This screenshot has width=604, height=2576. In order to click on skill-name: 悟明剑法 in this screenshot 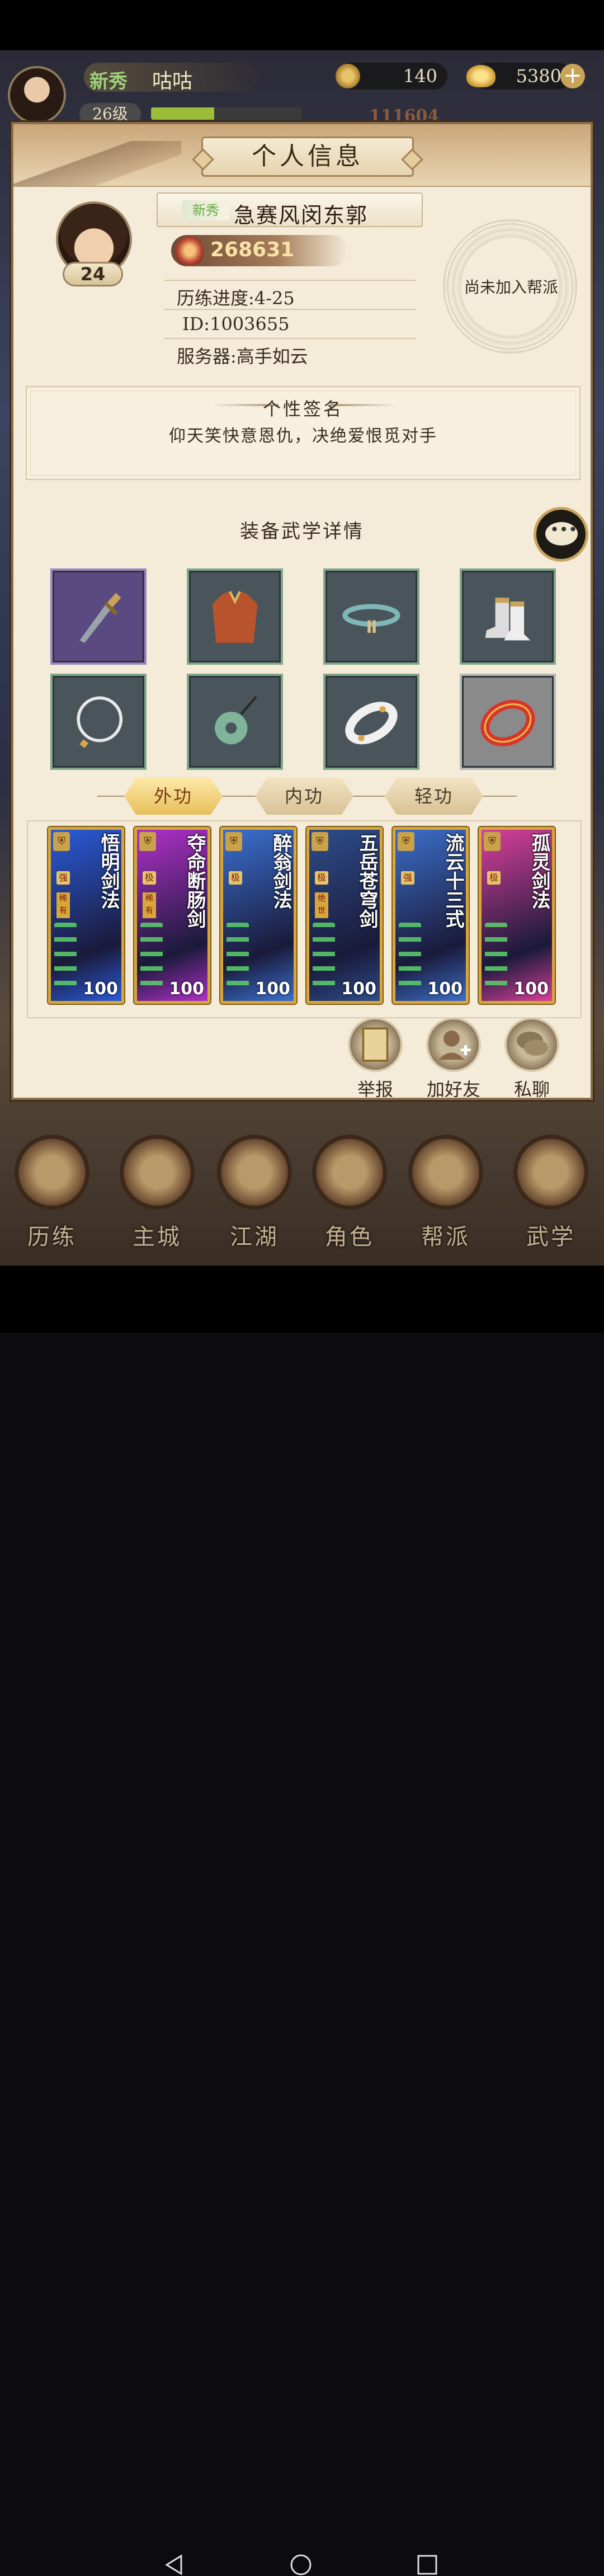, I will do `click(108, 871)`.